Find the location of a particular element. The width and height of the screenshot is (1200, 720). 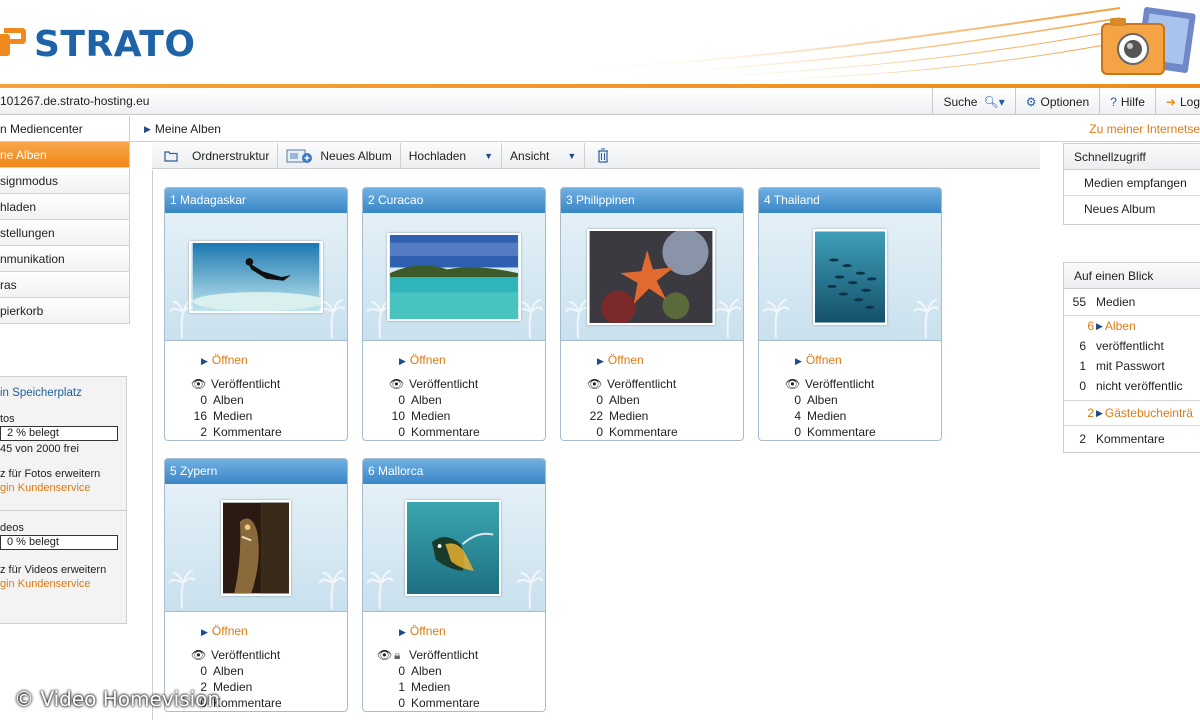

view-dropdown: Ansicht ▼ is located at coordinates (544, 155).